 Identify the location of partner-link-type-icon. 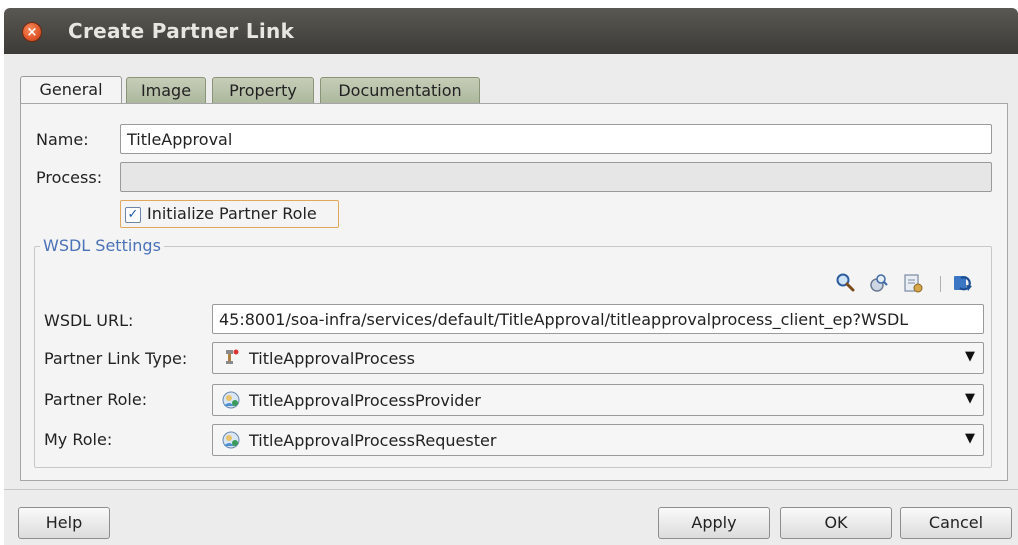
(231, 358).